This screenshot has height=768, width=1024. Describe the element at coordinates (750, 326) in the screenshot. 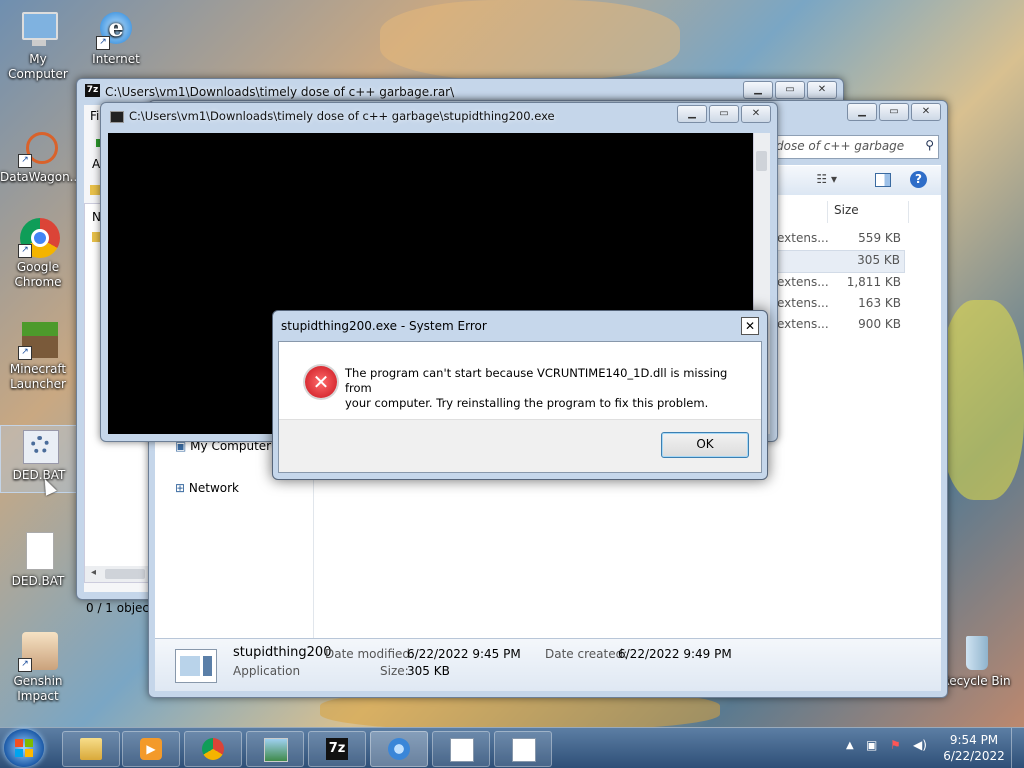

I see `dialog-close-button: ✕` at that location.